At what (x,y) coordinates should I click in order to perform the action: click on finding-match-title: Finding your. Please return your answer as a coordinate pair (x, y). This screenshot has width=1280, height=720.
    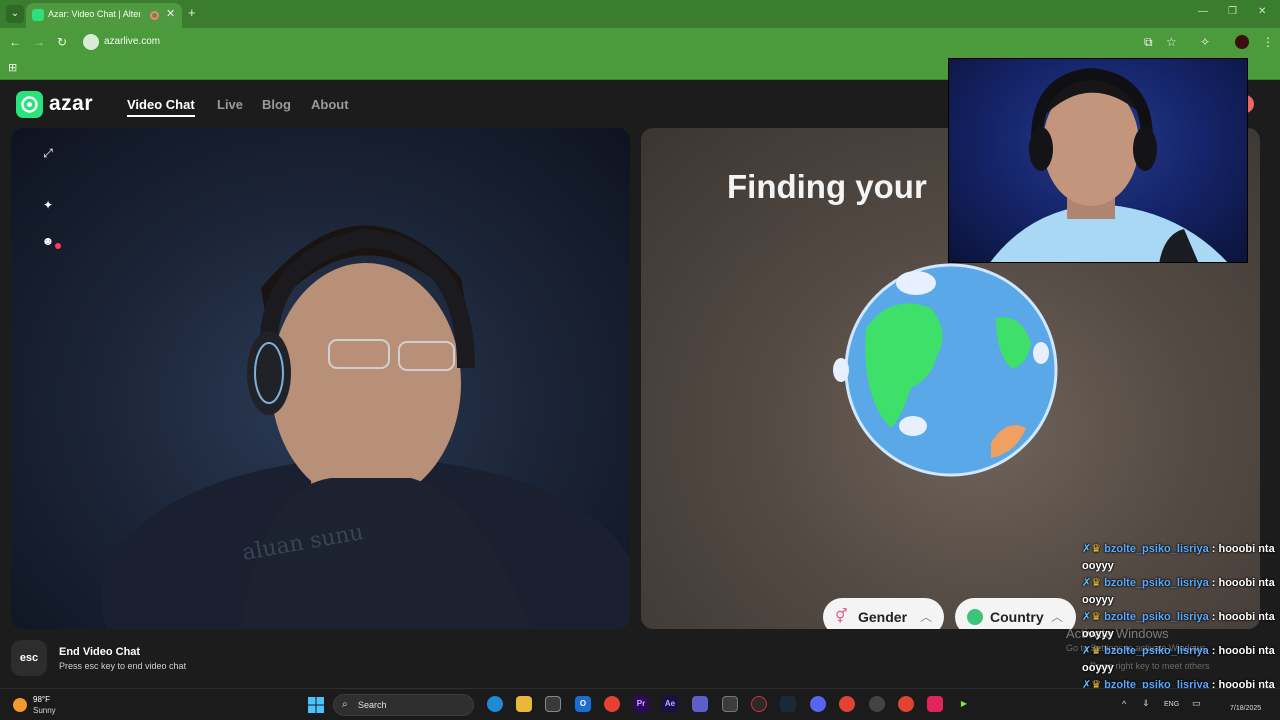
    Looking at the image, I should click on (827, 186).